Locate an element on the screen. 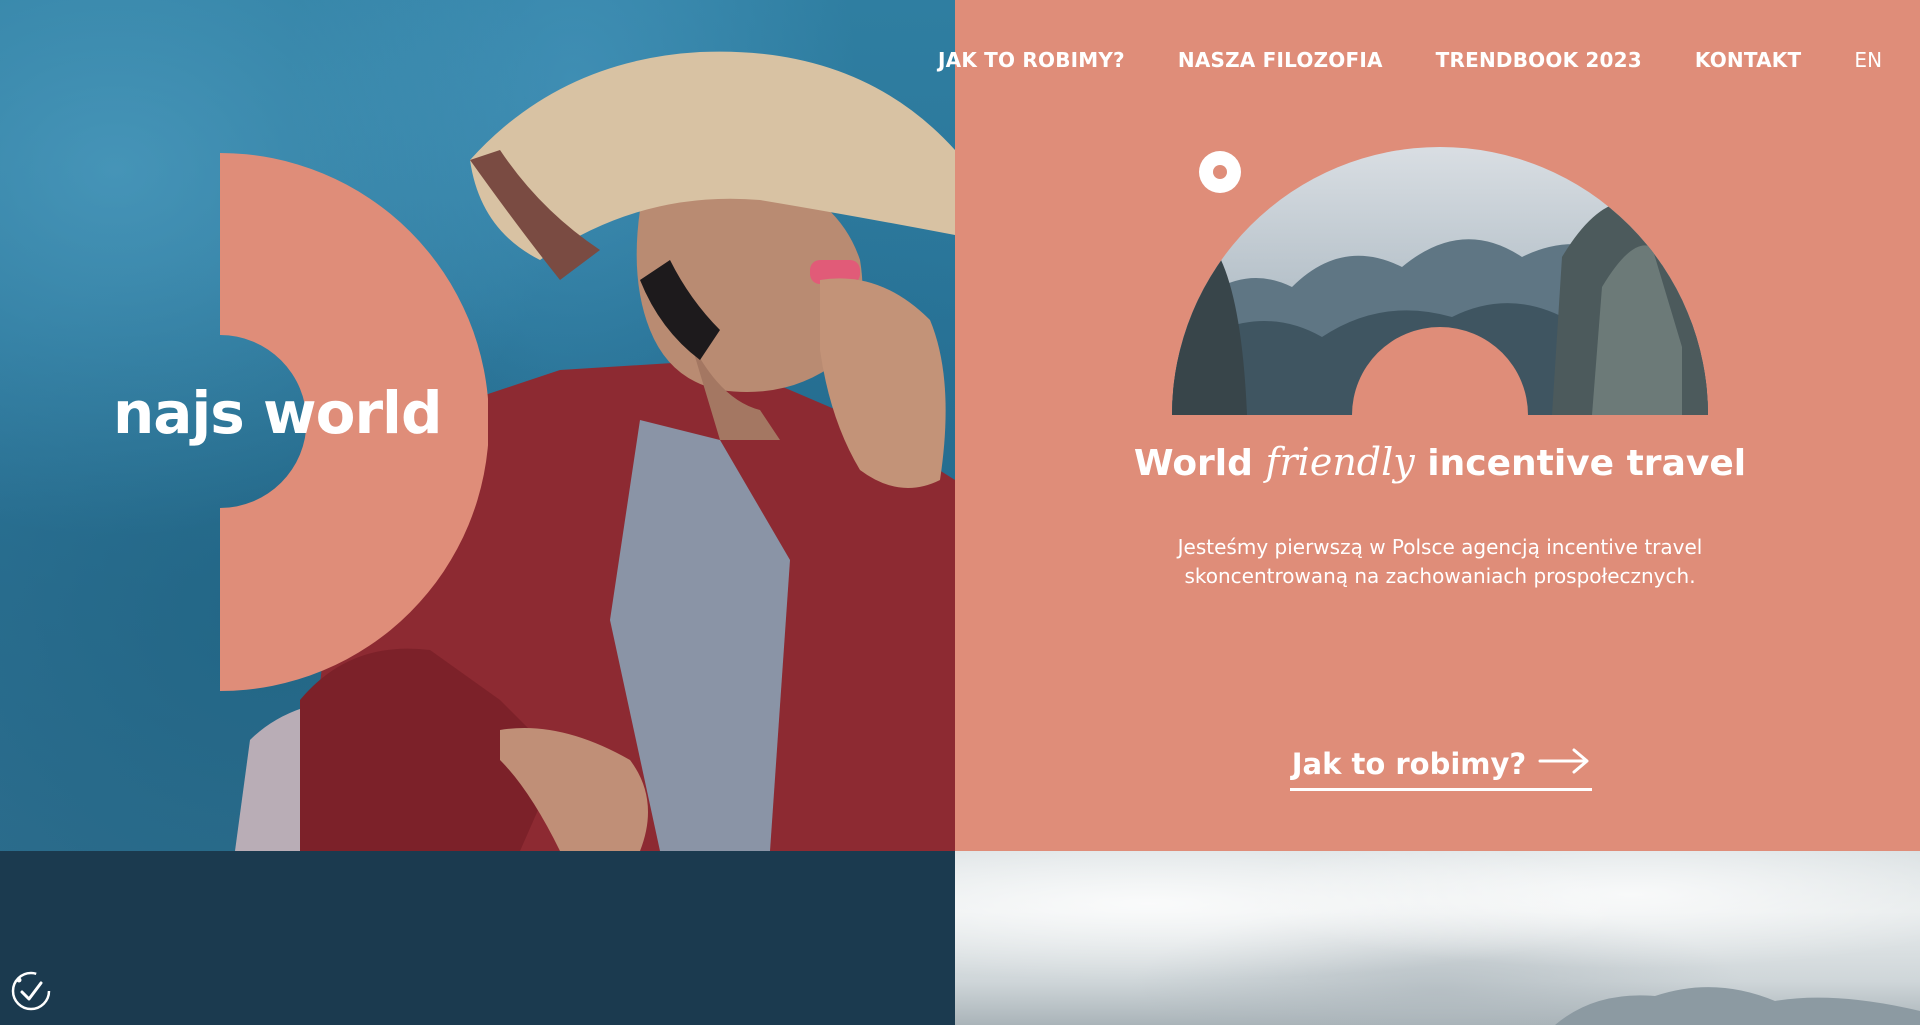  accessibility-check-icon is located at coordinates (31, 991).